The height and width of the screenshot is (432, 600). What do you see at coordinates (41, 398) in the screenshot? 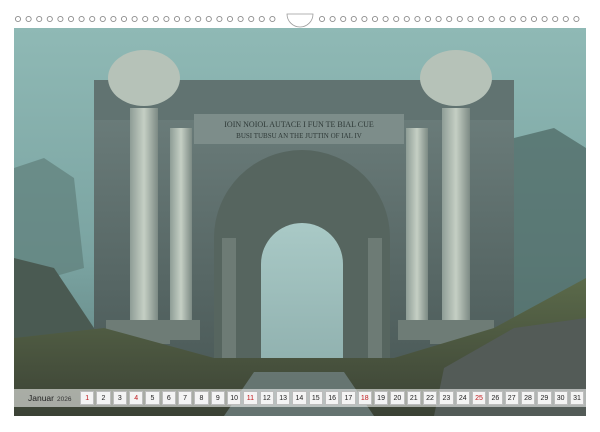
I see `month-name: Januar` at bounding box center [41, 398].